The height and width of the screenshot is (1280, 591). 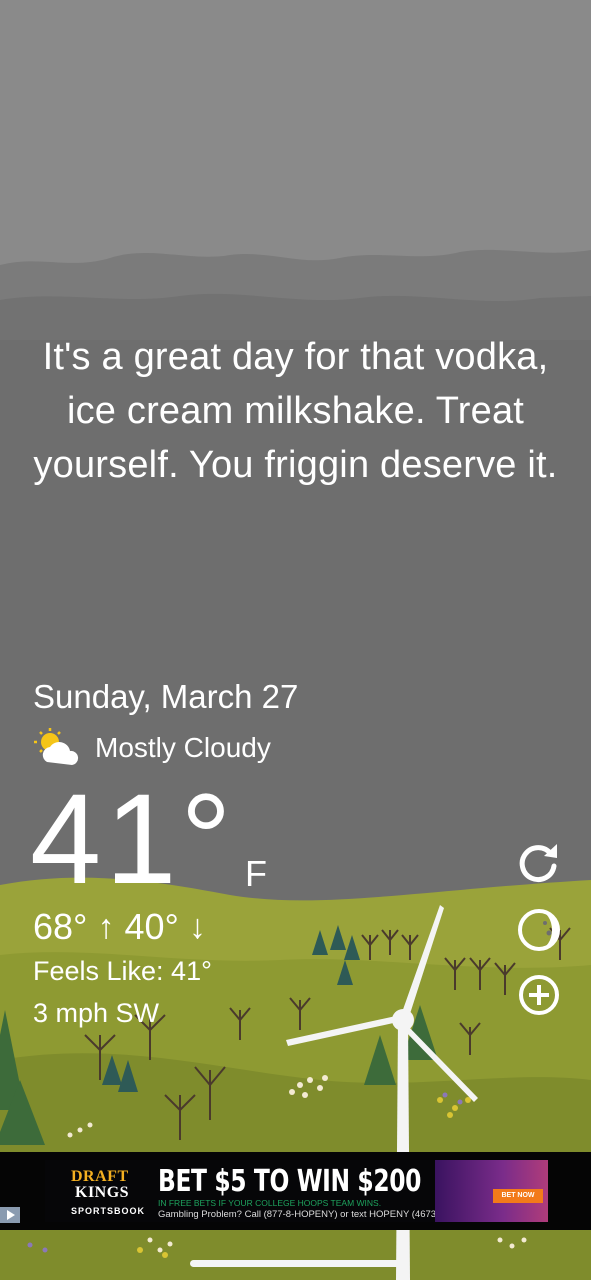 I want to click on high-low-row: 68° ↑ 40° ↓, so click(x=119, y=927).